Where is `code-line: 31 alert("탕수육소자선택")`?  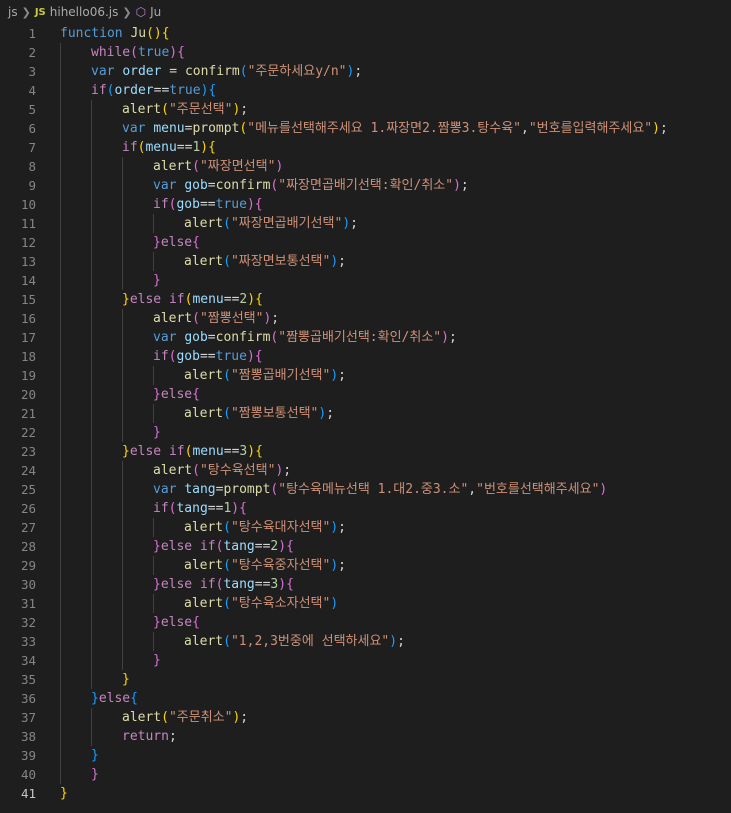 code-line: 31 alert("탕수육소자선택") is located at coordinates (365, 603).